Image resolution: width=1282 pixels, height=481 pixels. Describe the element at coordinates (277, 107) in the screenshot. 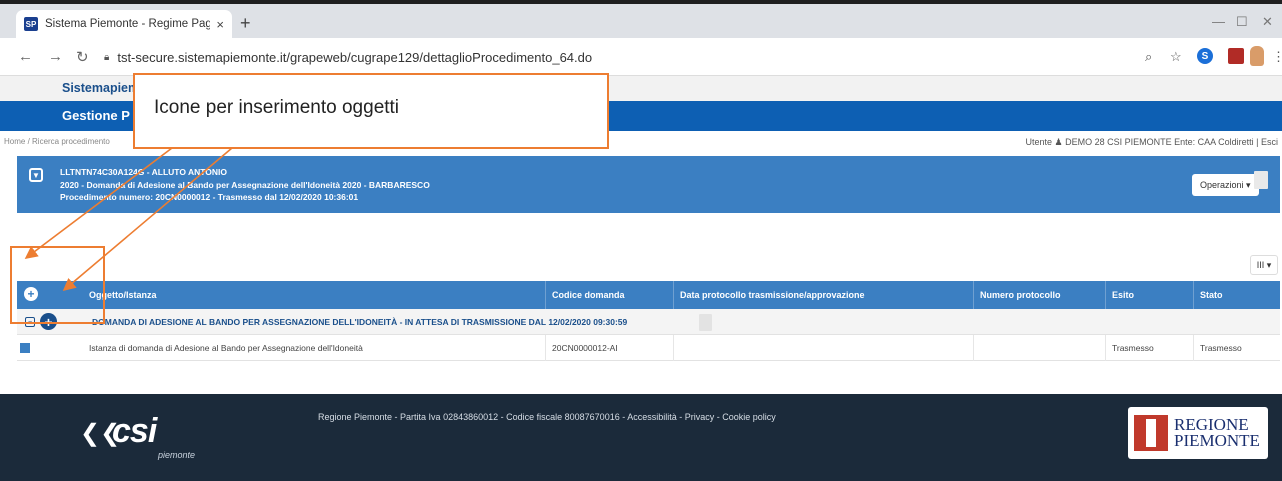

I see `callout-text: Icone per inserimento oggetti` at that location.